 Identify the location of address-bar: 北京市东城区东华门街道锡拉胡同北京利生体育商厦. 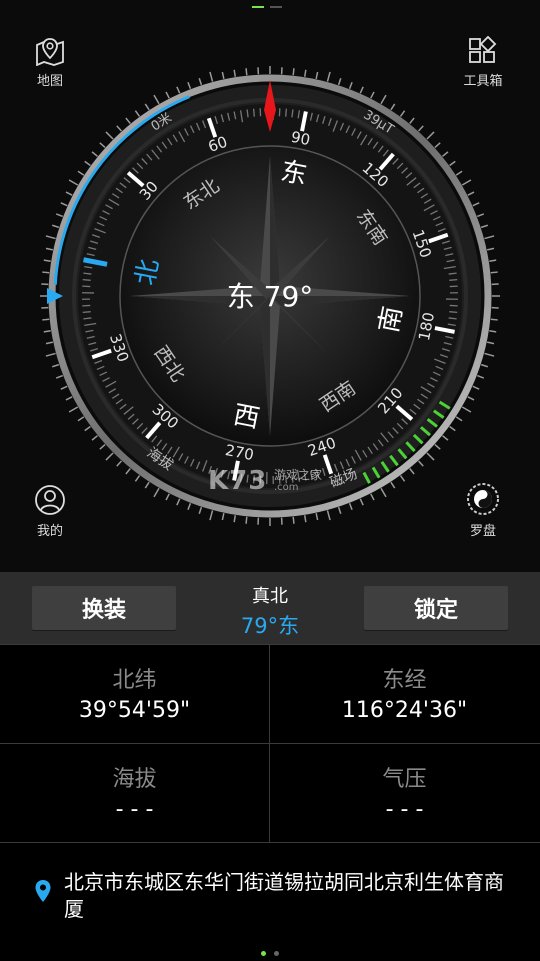
(270, 901).